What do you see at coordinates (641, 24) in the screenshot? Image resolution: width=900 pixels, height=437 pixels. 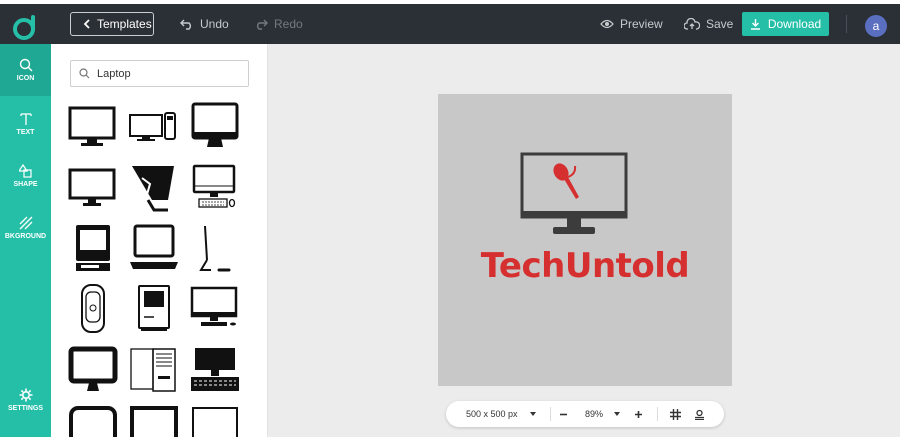 I see `preview-label: Preview` at bounding box center [641, 24].